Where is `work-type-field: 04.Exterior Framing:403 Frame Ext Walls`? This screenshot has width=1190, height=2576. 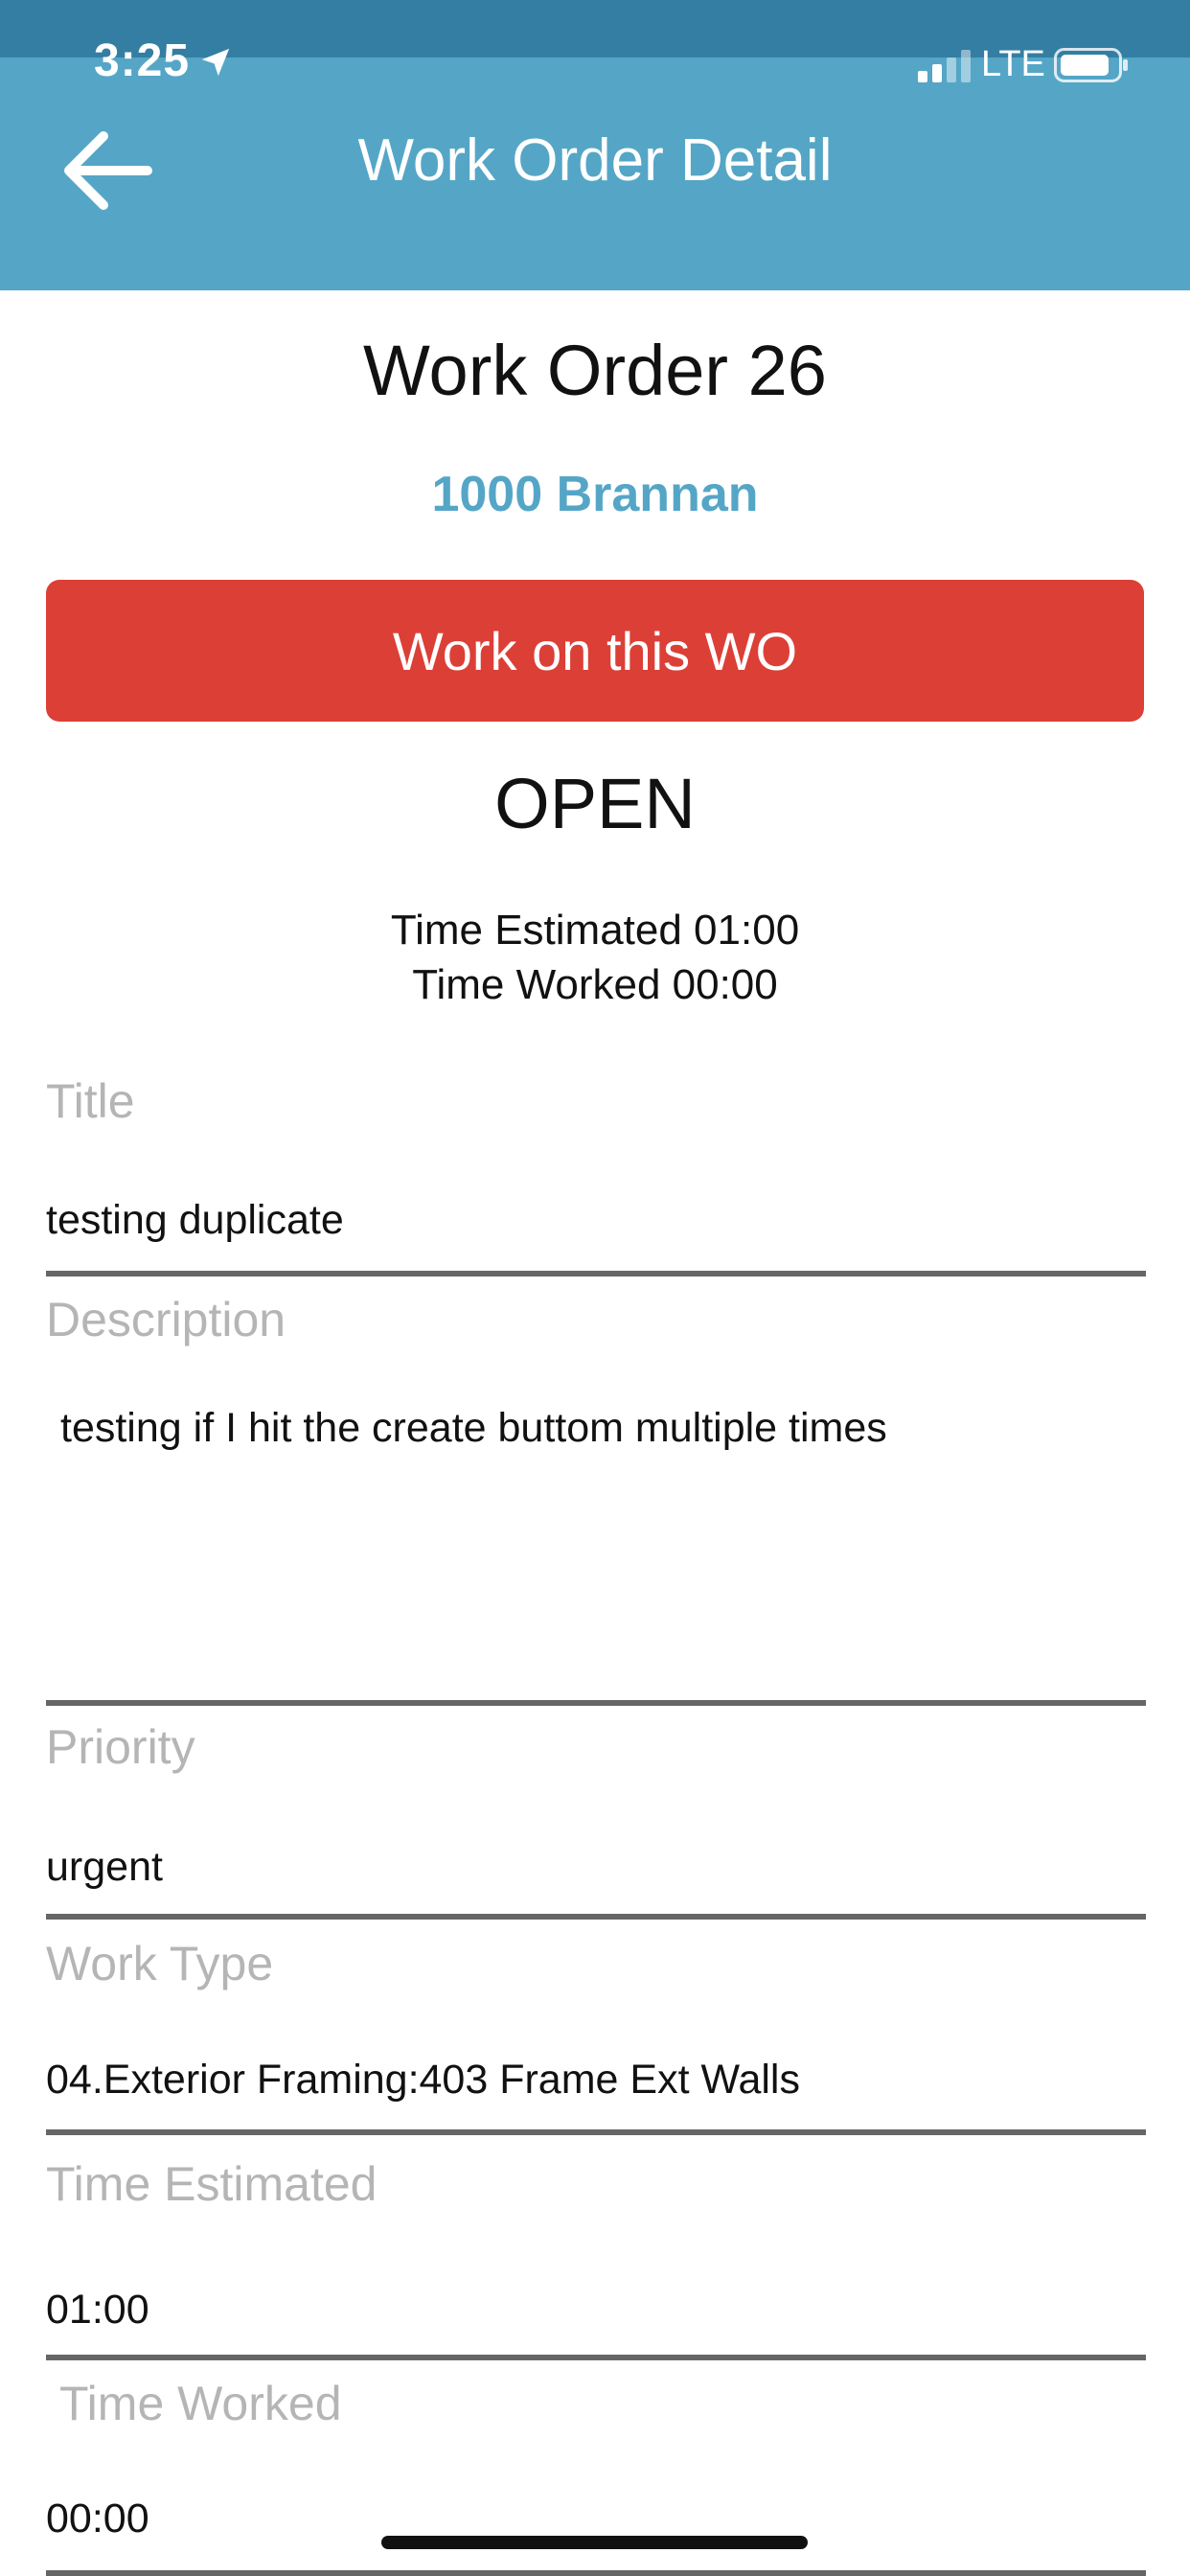 work-type-field: 04.Exterior Framing:403 Frame Ext Walls is located at coordinates (596, 2080).